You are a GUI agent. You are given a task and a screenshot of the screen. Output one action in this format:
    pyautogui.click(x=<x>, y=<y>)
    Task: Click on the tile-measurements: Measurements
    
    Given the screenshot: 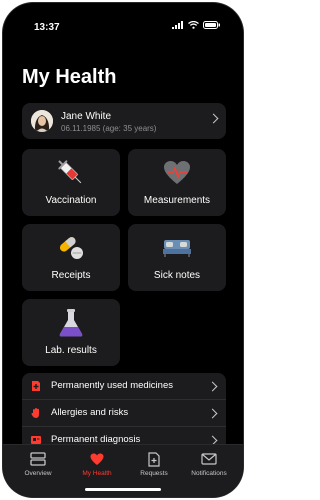 What is the action you would take?
    pyautogui.click(x=177, y=182)
    